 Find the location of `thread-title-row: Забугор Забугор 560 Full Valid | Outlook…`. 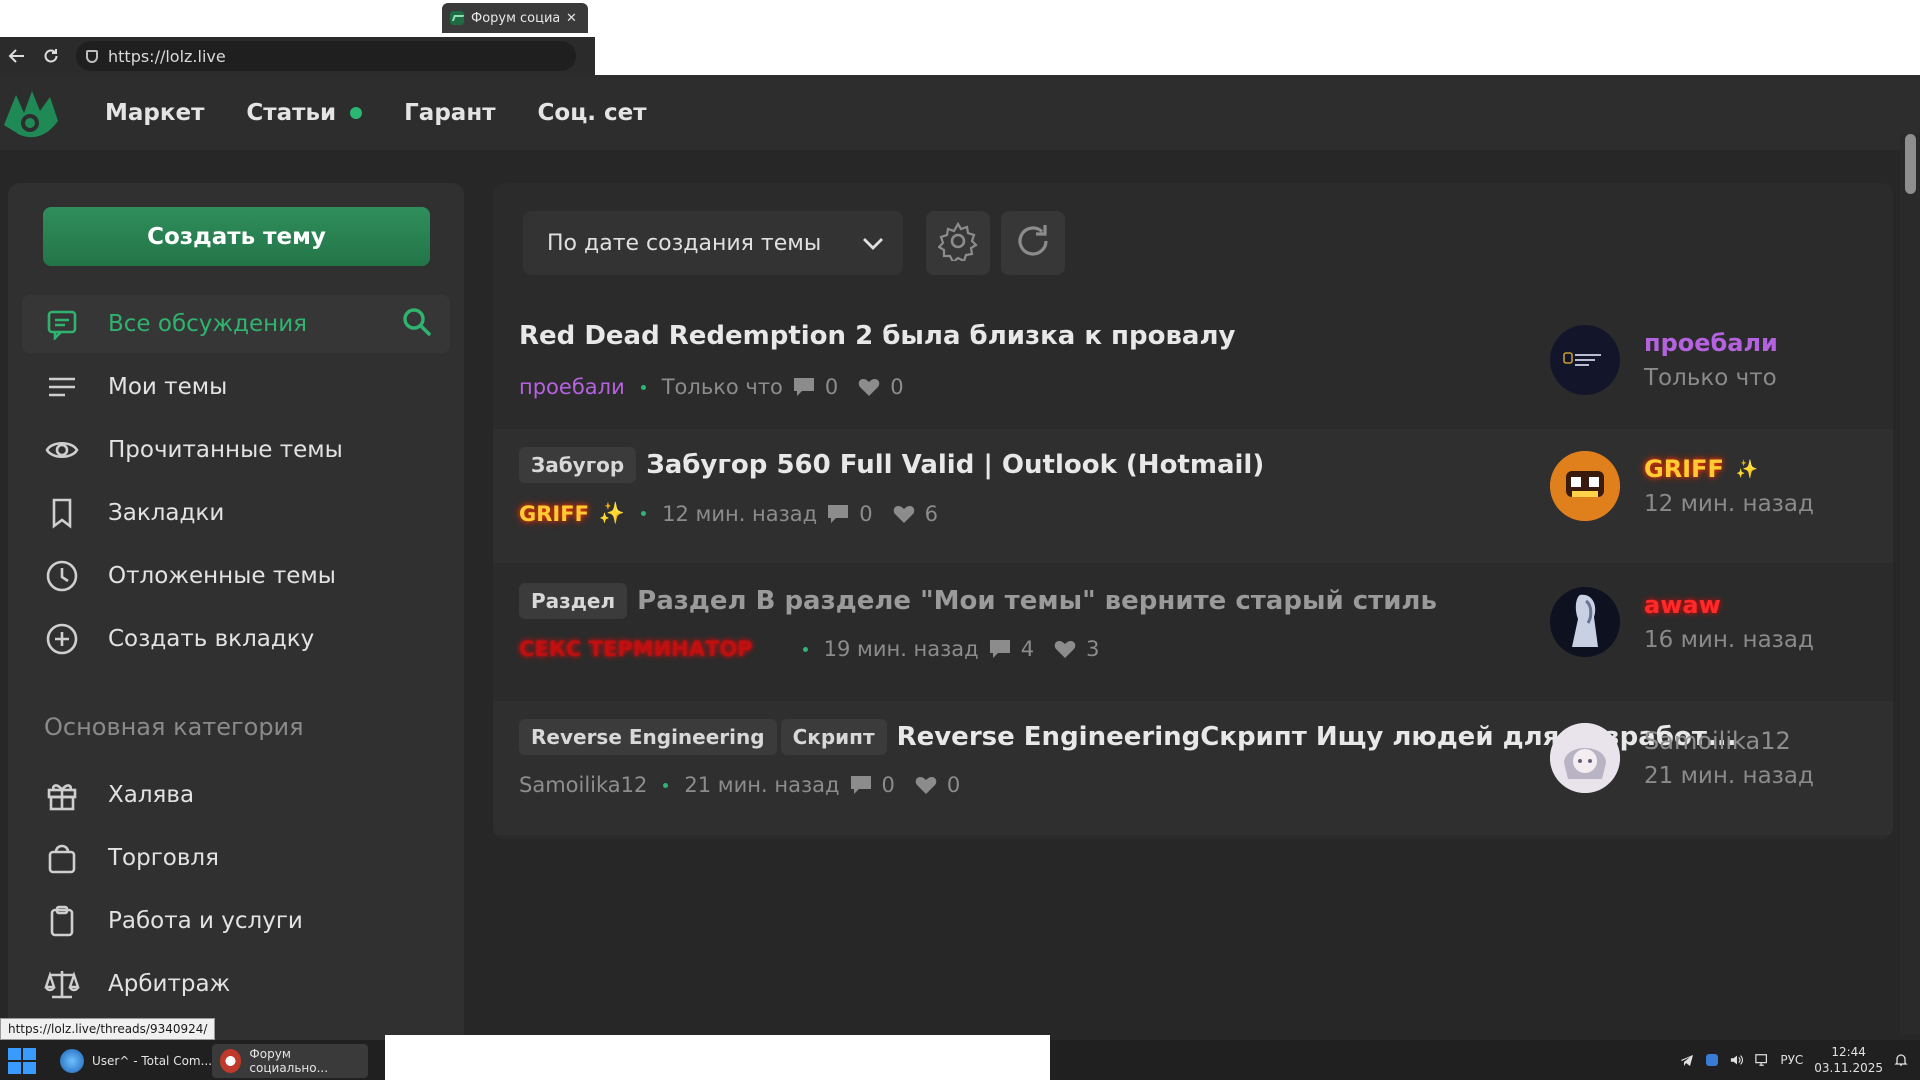

thread-title-row: Забугор Забугор 560 Full Valid | Outlook… is located at coordinates (891, 465).